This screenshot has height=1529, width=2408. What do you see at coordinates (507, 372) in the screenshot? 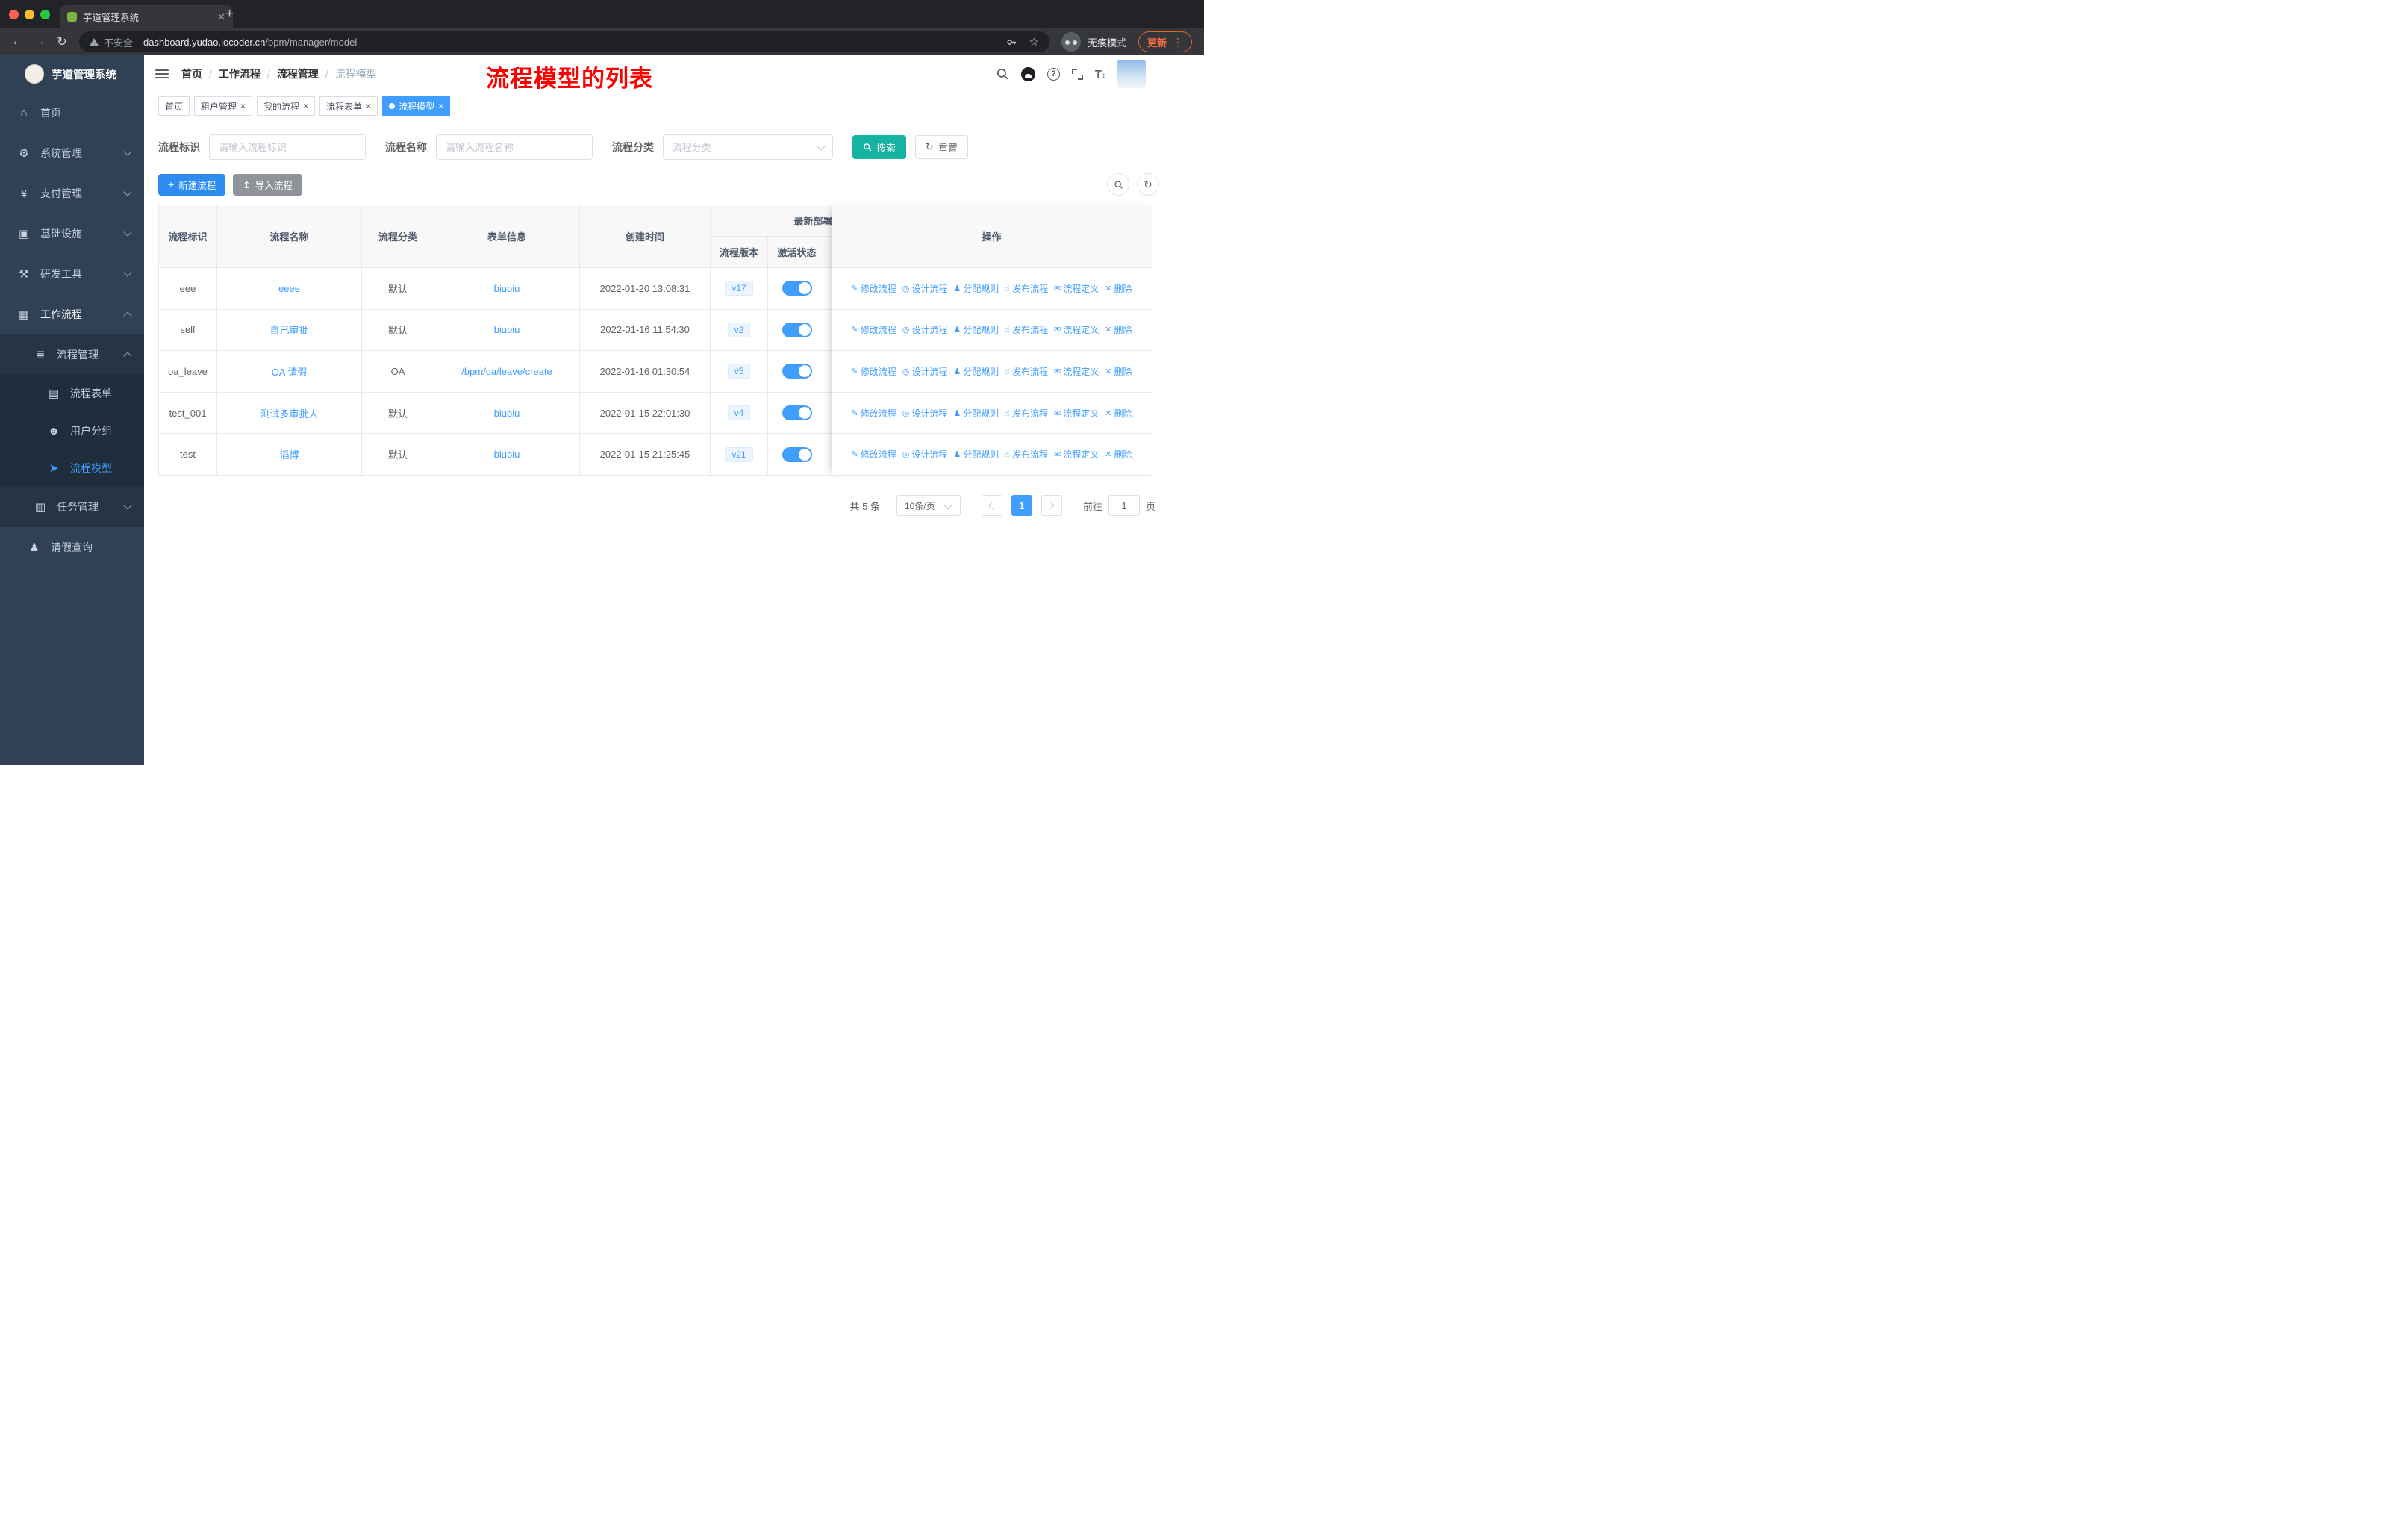
I see `form-info-link: /bpm/oa/leave/create` at bounding box center [507, 372].